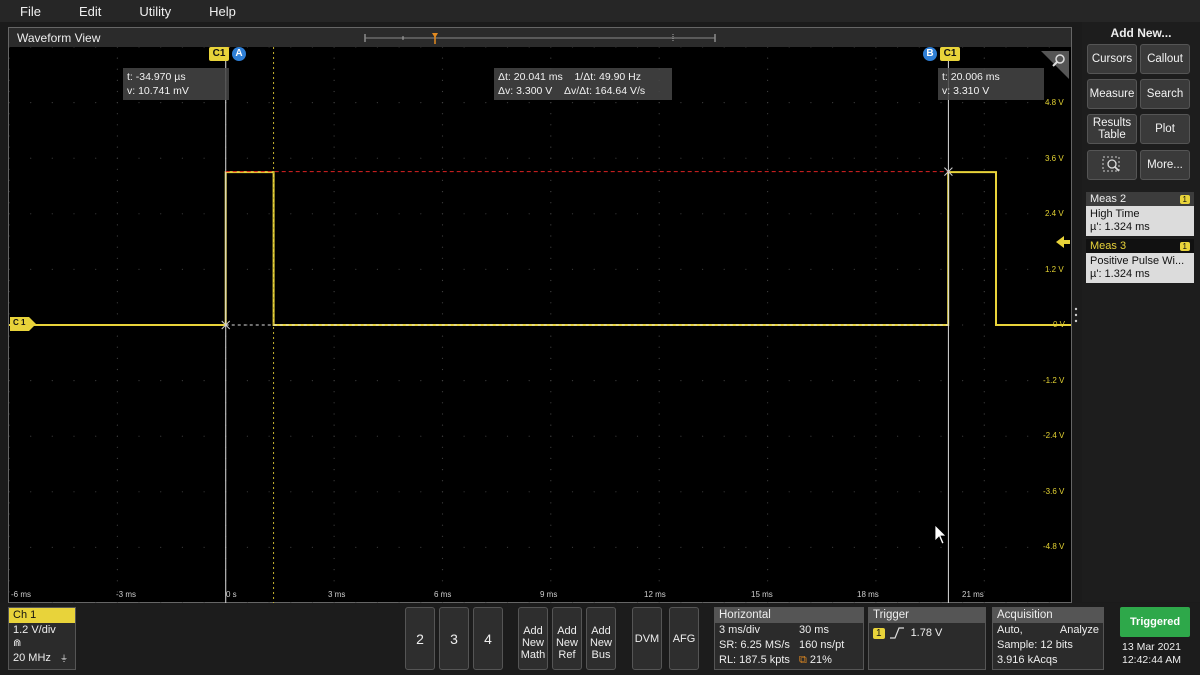 The width and height of the screenshot is (1200, 675). I want to click on measure-button: Measure, so click(1112, 94).